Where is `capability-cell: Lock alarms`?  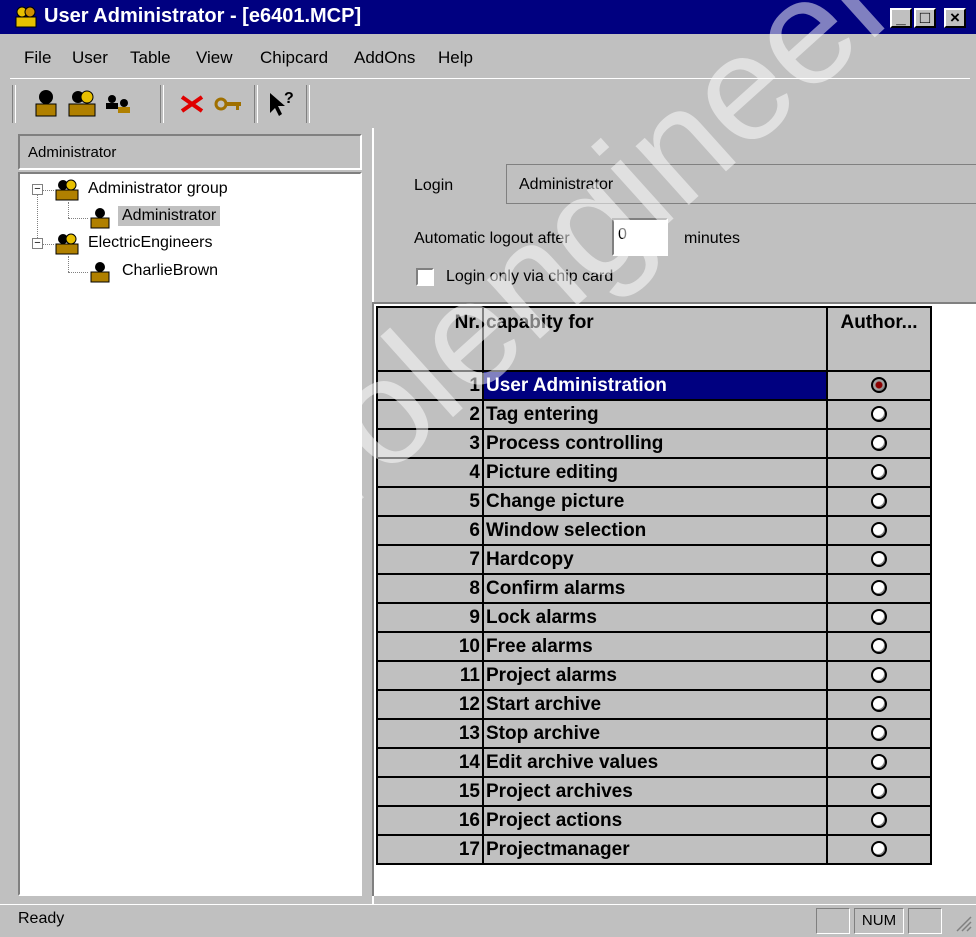
capability-cell: Lock alarms is located at coordinates (655, 617).